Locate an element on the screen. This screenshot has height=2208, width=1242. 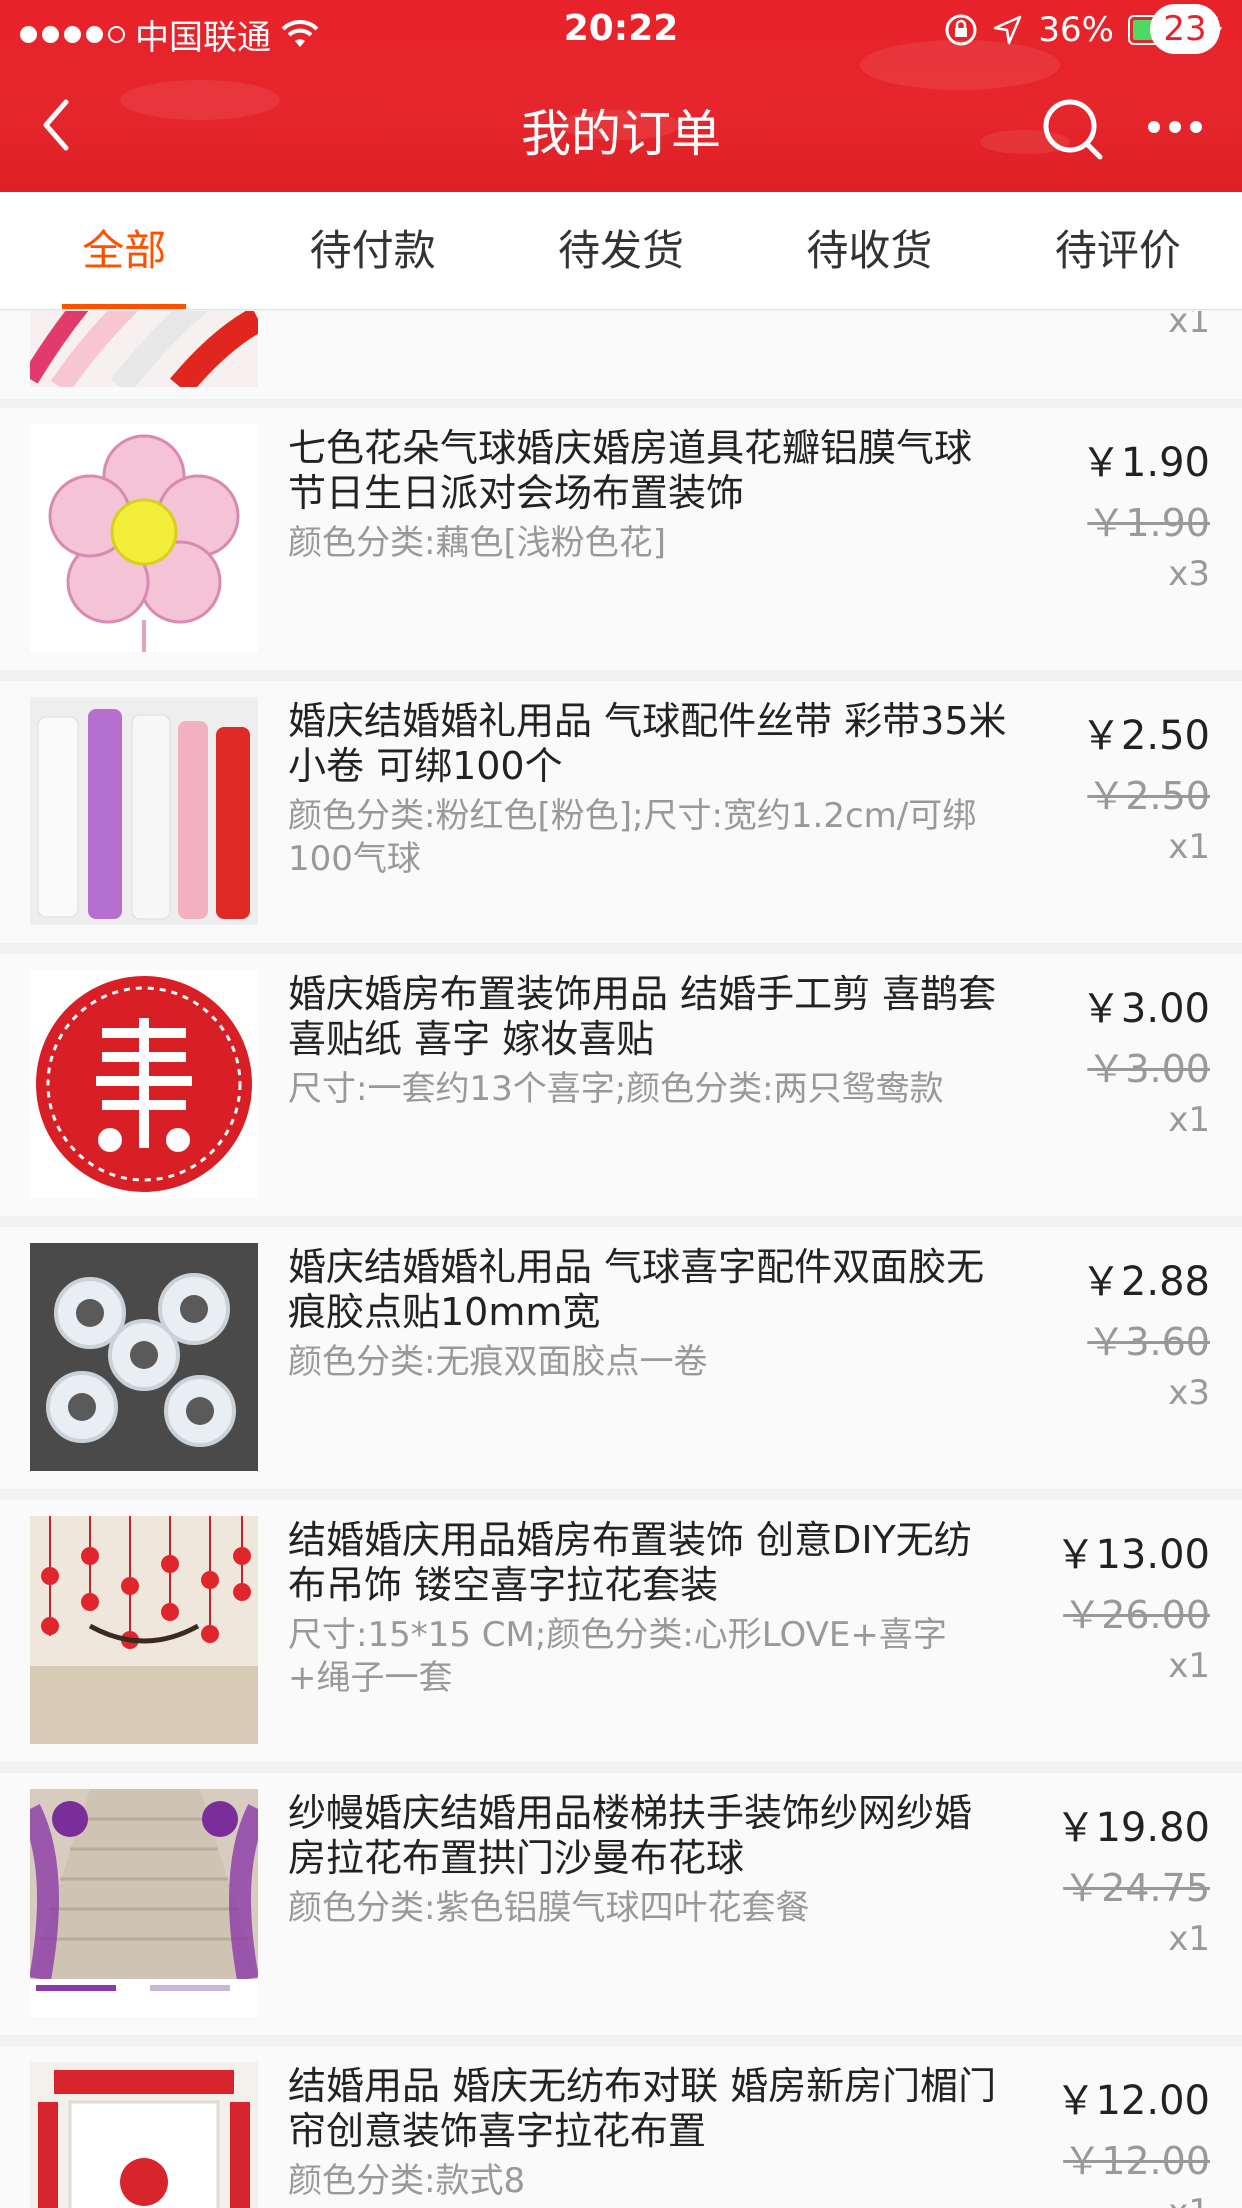
more-menu-icon is located at coordinates (1178, 127).